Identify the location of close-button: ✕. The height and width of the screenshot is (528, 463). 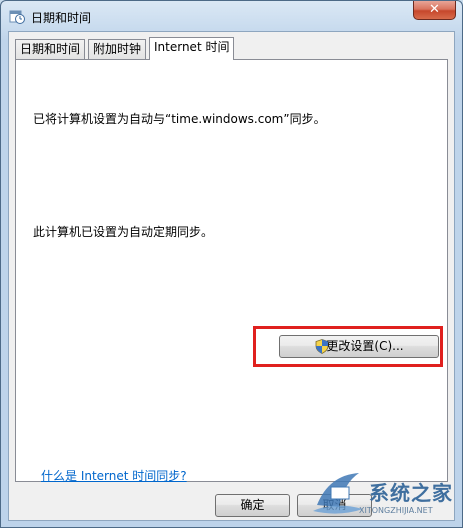
(434, 10).